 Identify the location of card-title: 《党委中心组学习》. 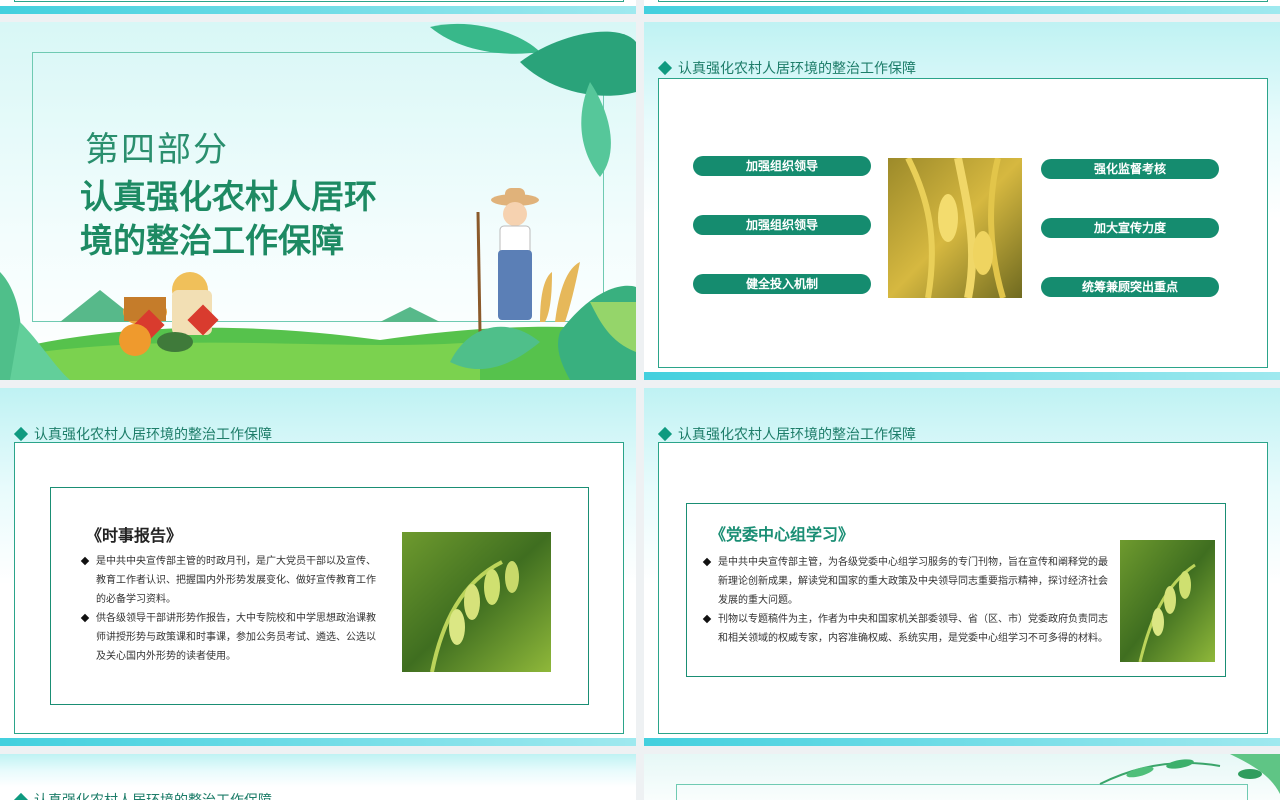
(782, 534).